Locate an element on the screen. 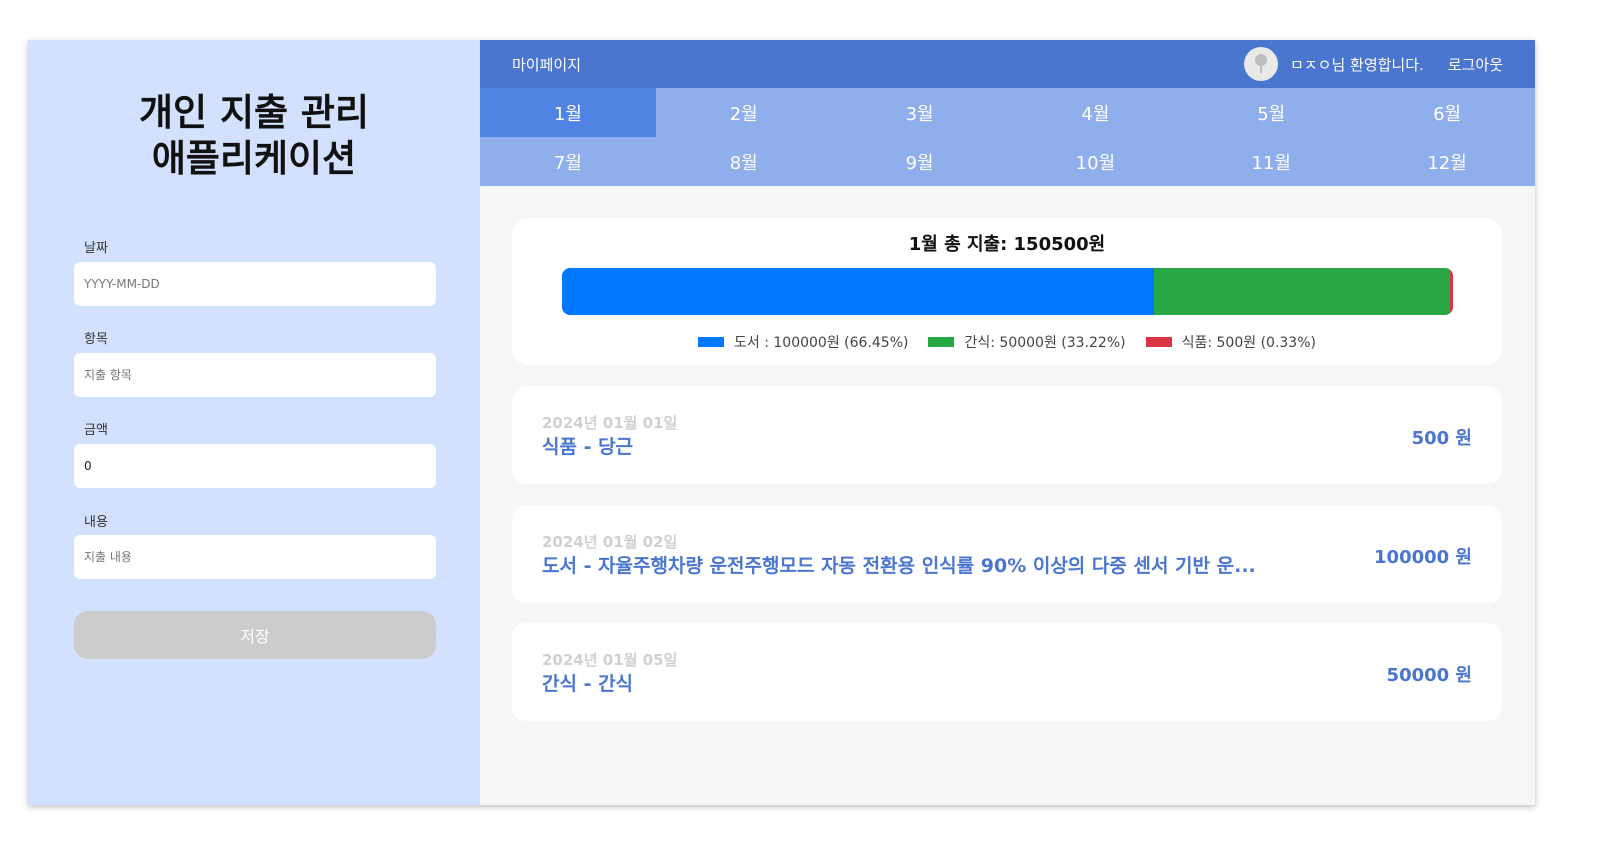  legend-item: 도서 : 100000원 (66.45%) is located at coordinates (803, 342).